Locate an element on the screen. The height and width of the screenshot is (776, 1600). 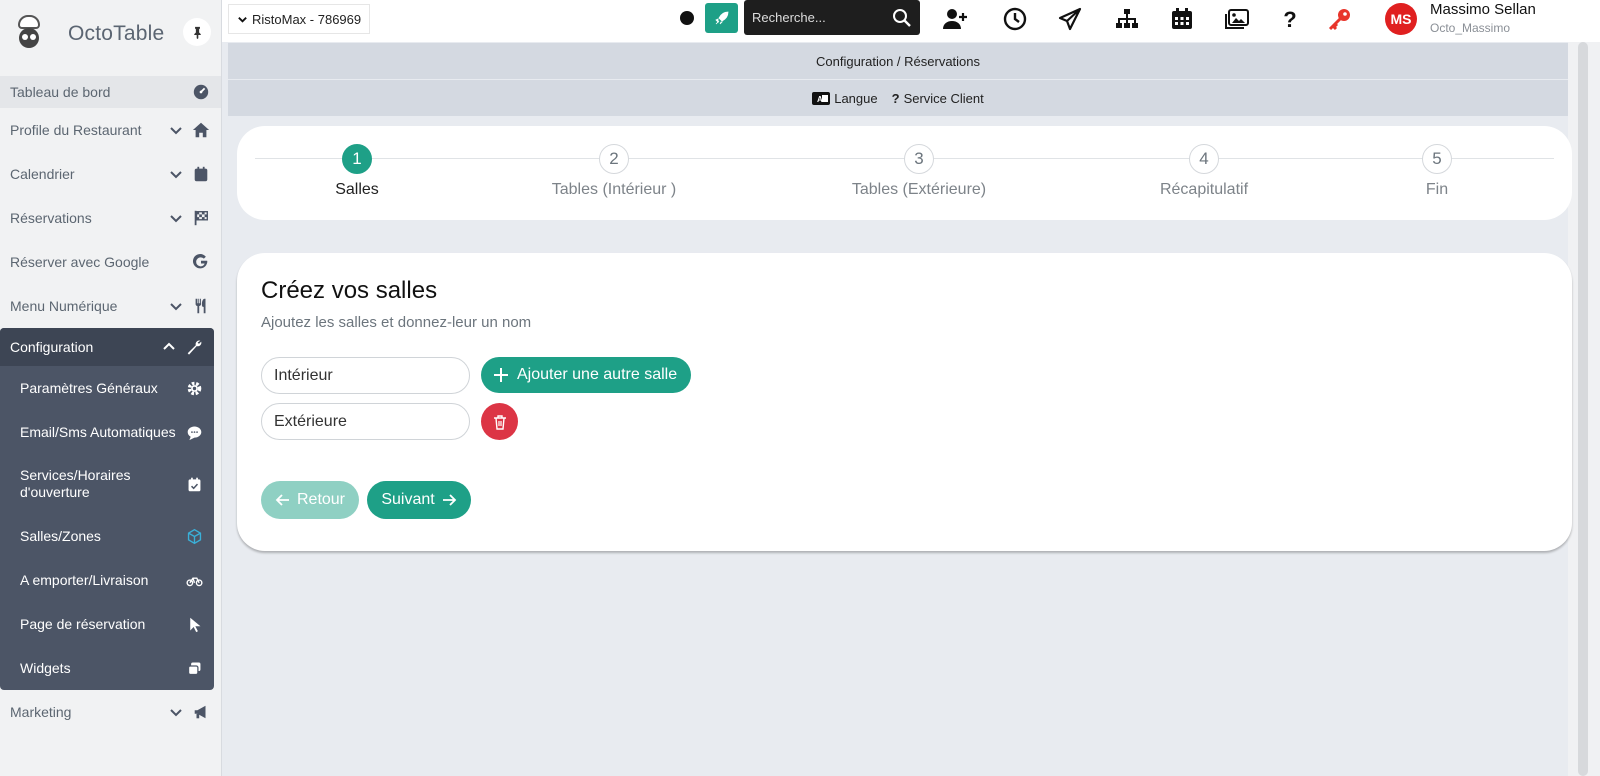
back-button: Retour is located at coordinates (310, 500).